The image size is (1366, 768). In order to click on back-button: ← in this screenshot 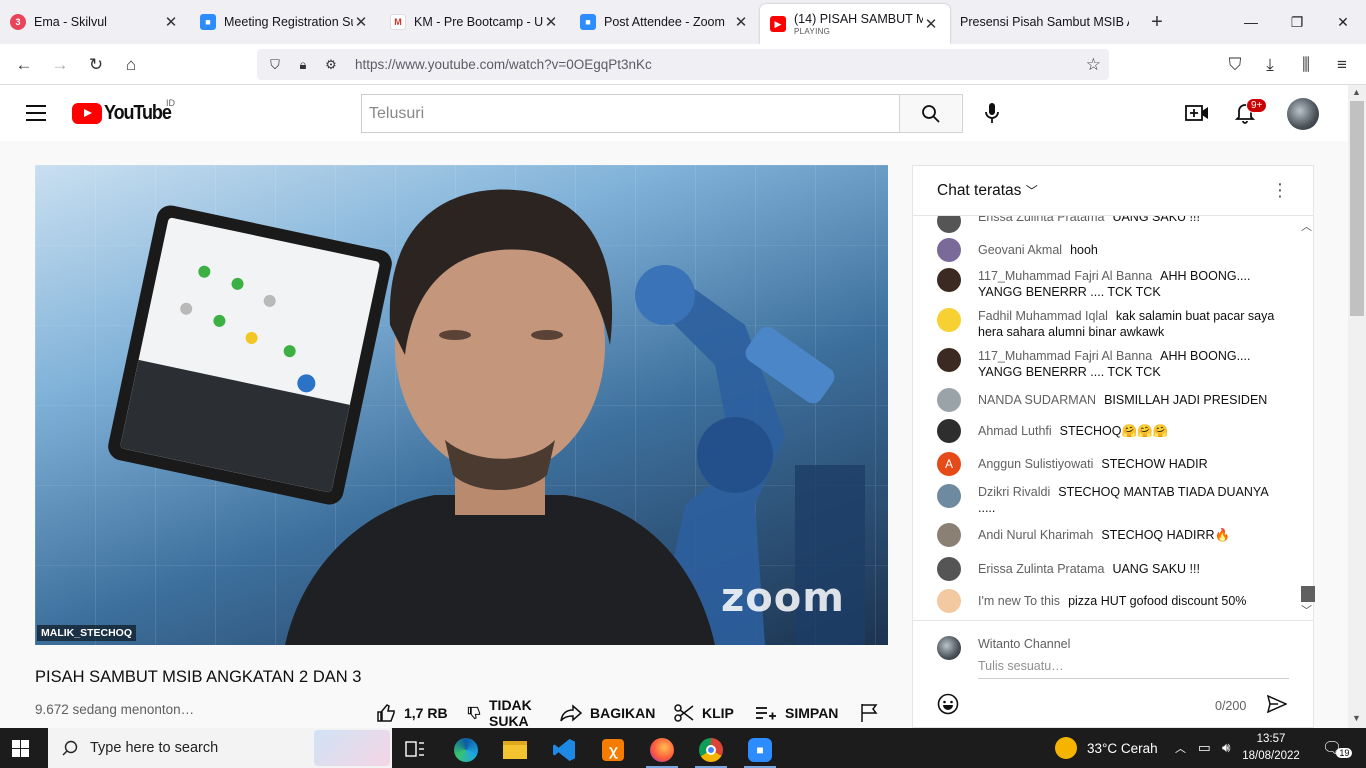, I will do `click(24, 65)`.